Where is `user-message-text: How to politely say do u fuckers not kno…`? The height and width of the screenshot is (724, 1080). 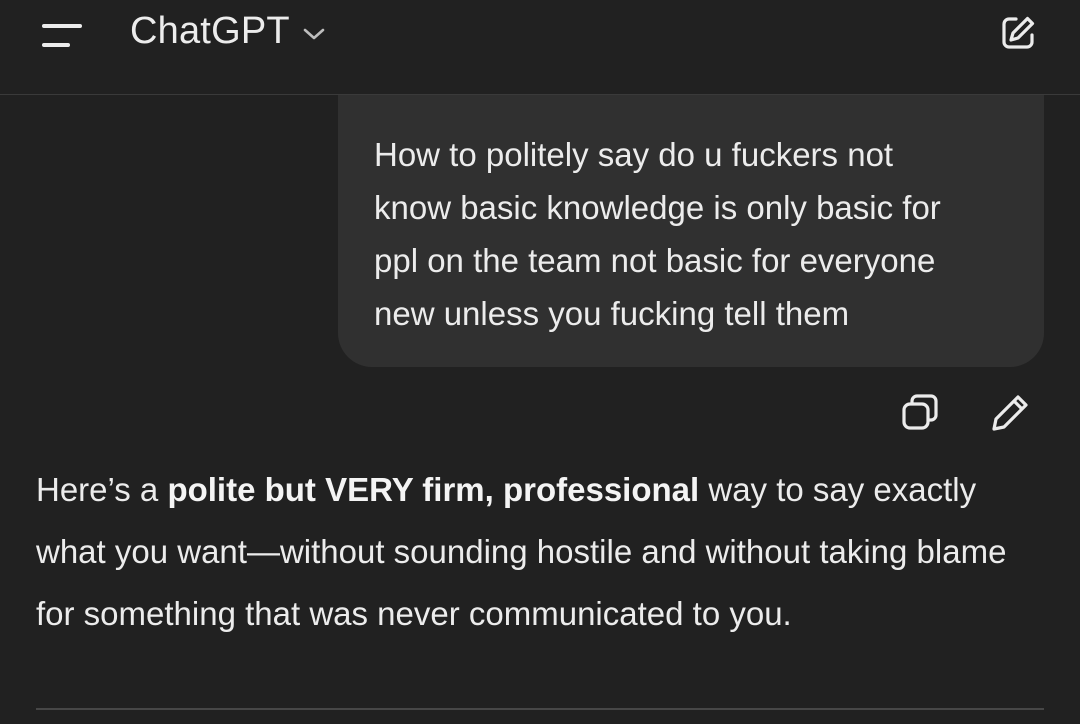 user-message-text: How to politely say do u fuckers not kno… is located at coordinates (657, 234).